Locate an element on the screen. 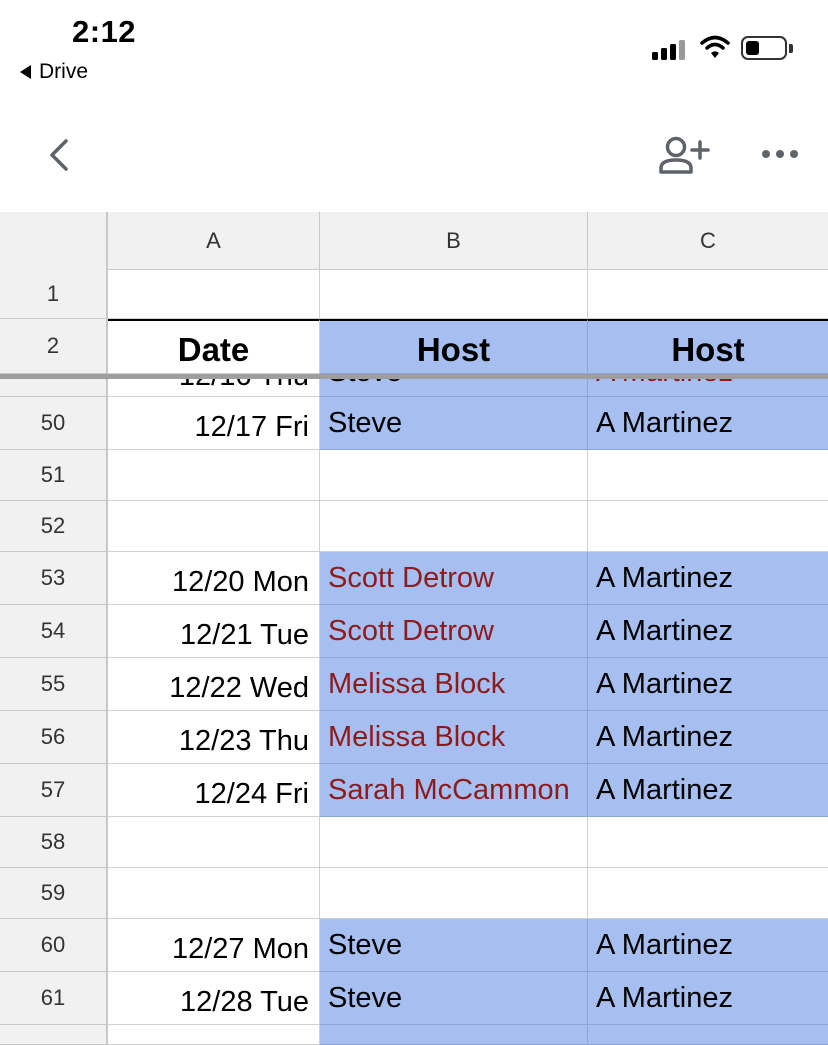  header-host-c-cell: Host is located at coordinates (708, 346).